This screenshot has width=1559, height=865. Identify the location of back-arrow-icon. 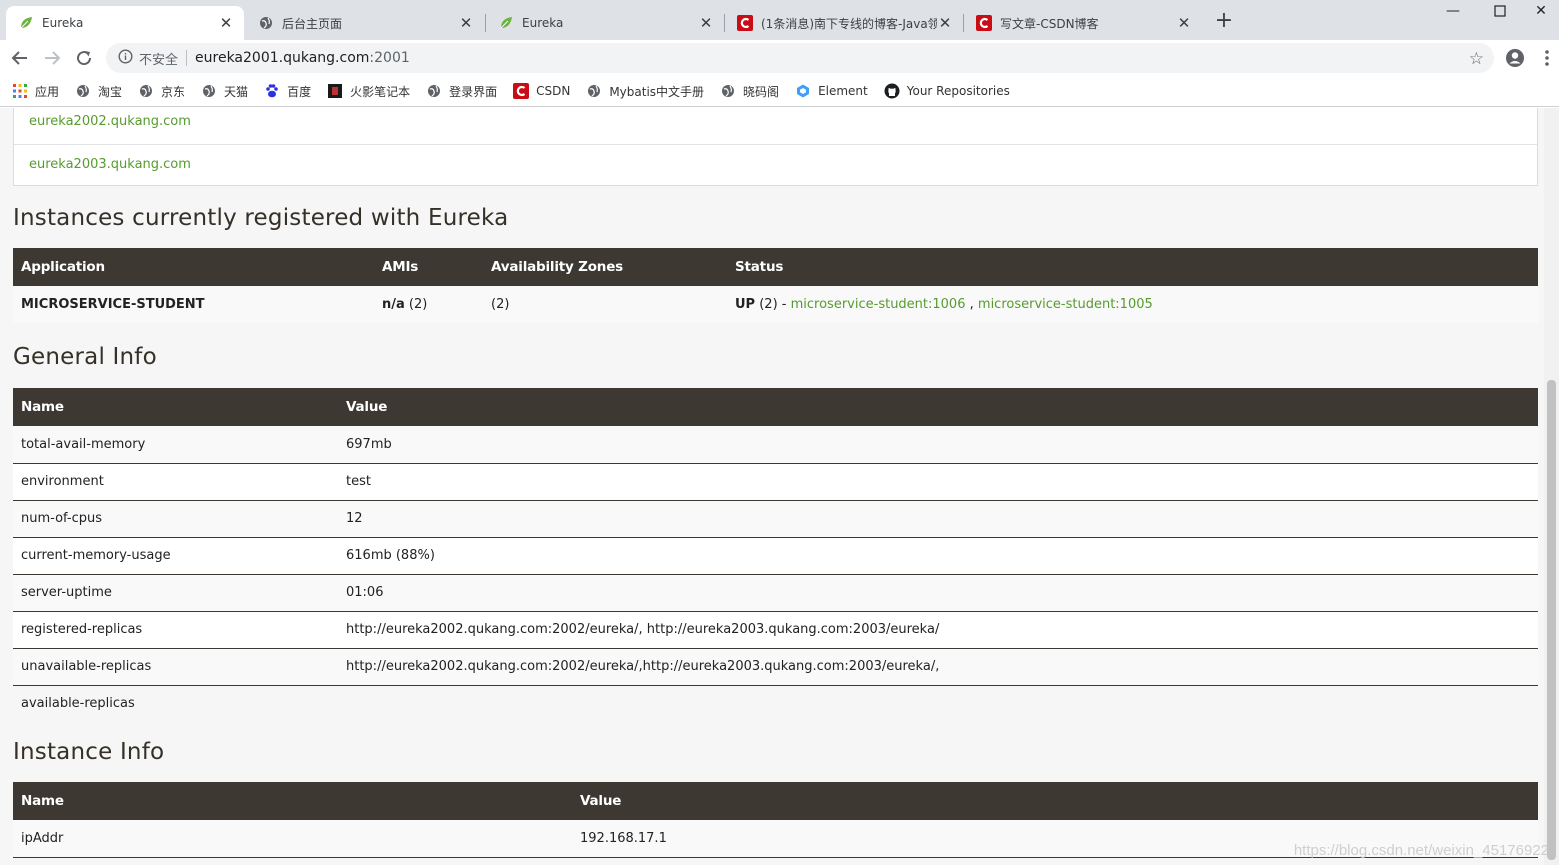
(20, 58).